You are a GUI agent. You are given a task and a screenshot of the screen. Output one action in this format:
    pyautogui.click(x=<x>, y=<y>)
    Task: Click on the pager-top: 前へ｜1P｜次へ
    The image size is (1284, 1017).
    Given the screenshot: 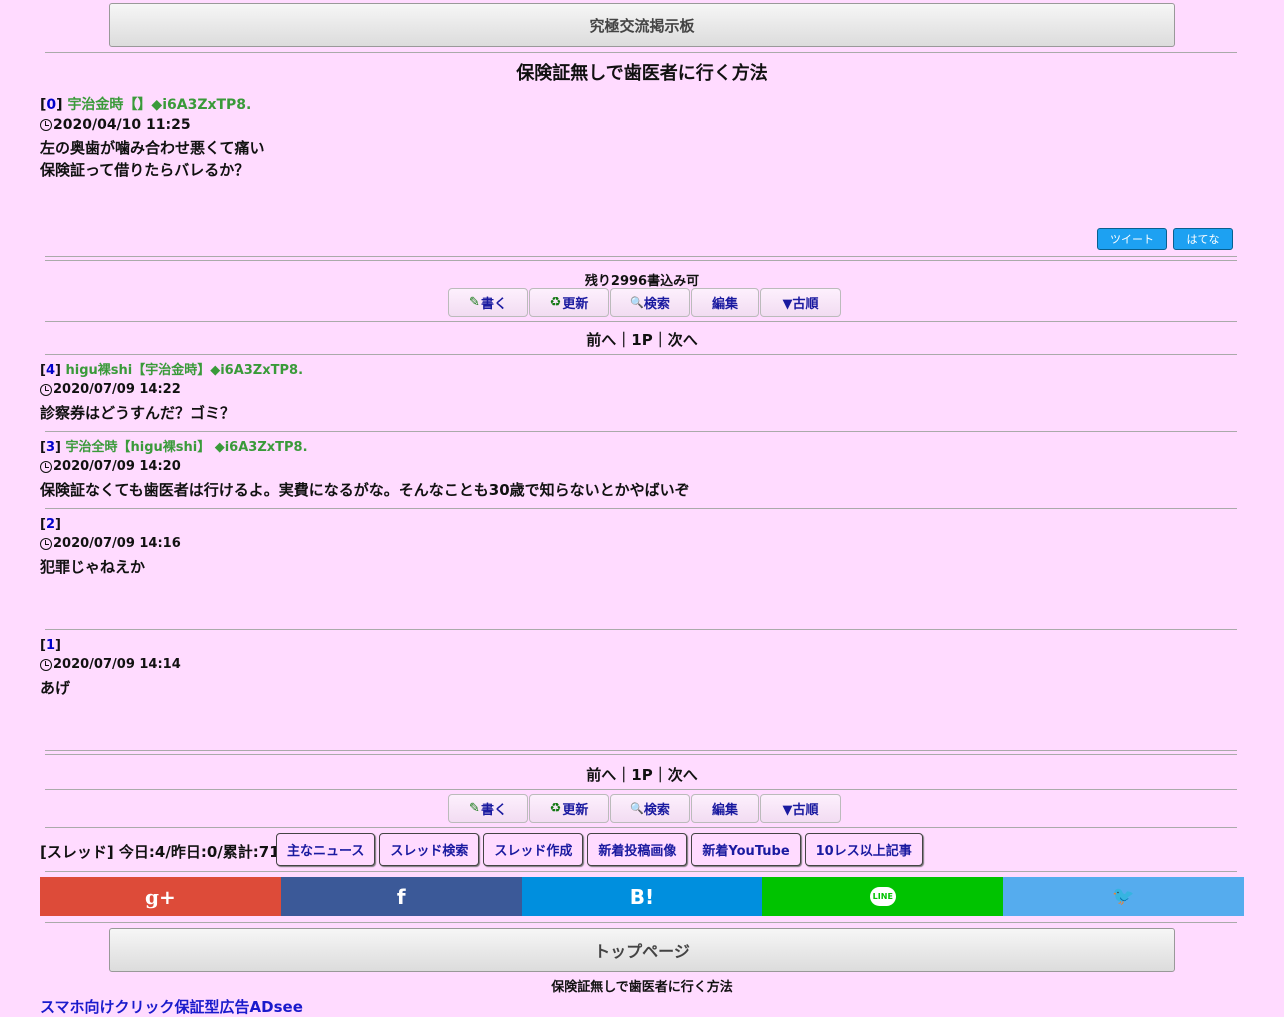 What is the action you would take?
    pyautogui.click(x=642, y=339)
    